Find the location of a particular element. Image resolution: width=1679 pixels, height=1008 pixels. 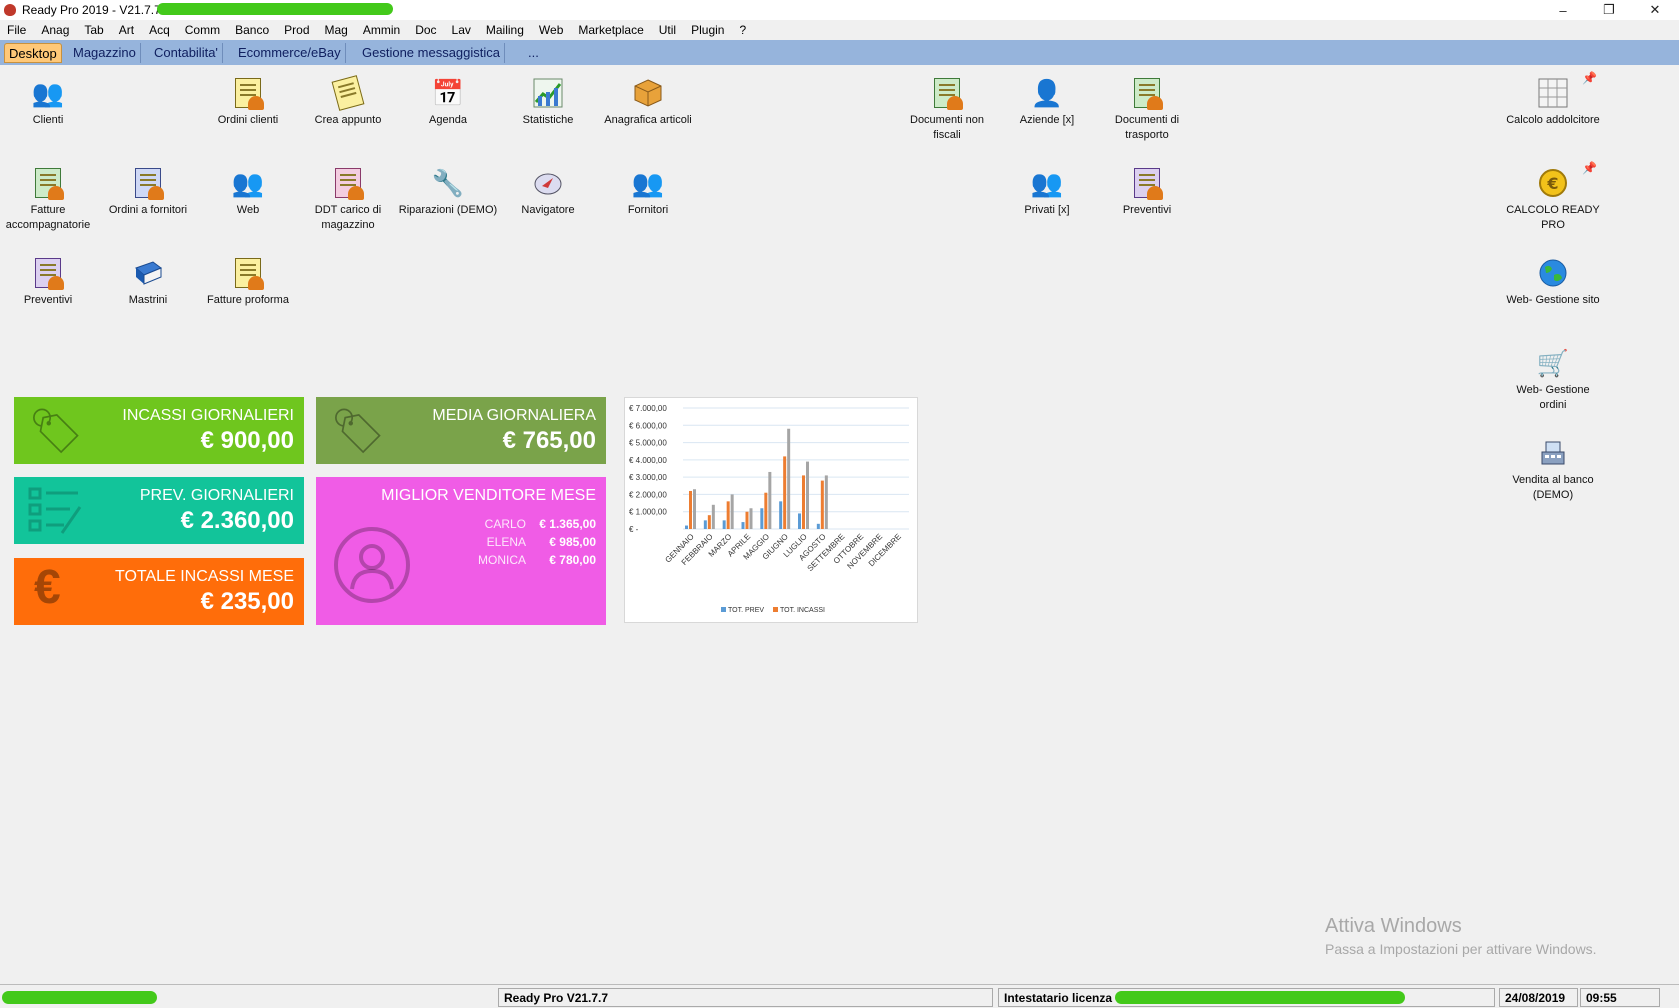

desktop-icon-anagrafica-articoli: Anagrafica articoli is located at coordinates (648, 102).